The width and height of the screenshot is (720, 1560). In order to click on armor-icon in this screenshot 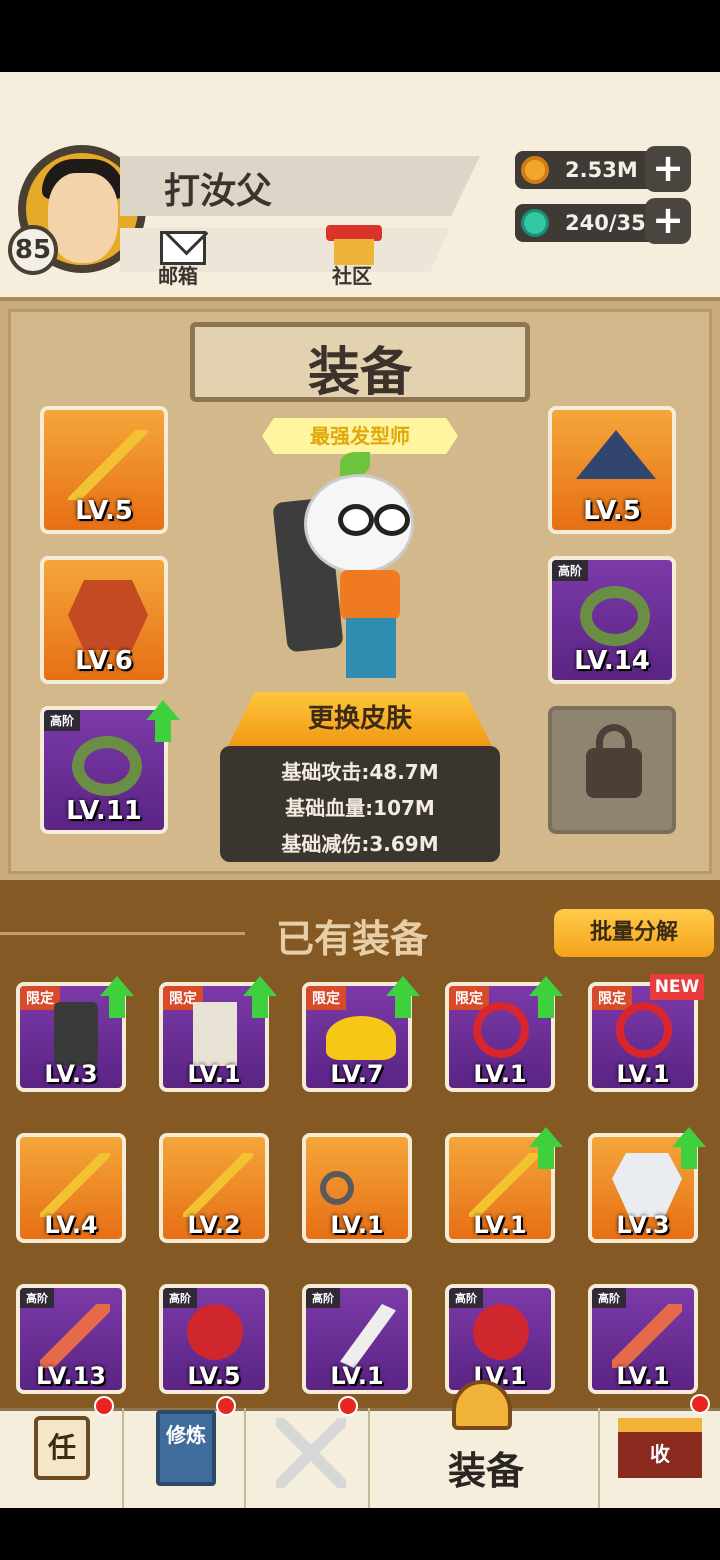, I will do `click(108, 615)`.